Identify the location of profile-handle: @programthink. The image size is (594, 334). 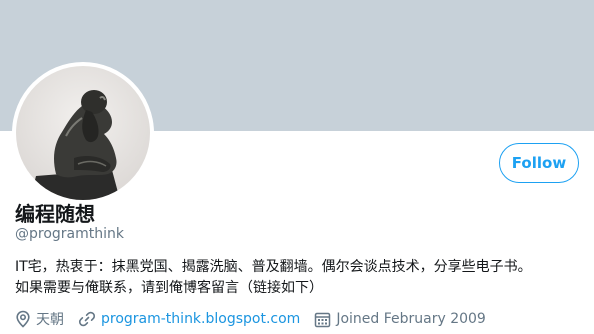
(69, 234).